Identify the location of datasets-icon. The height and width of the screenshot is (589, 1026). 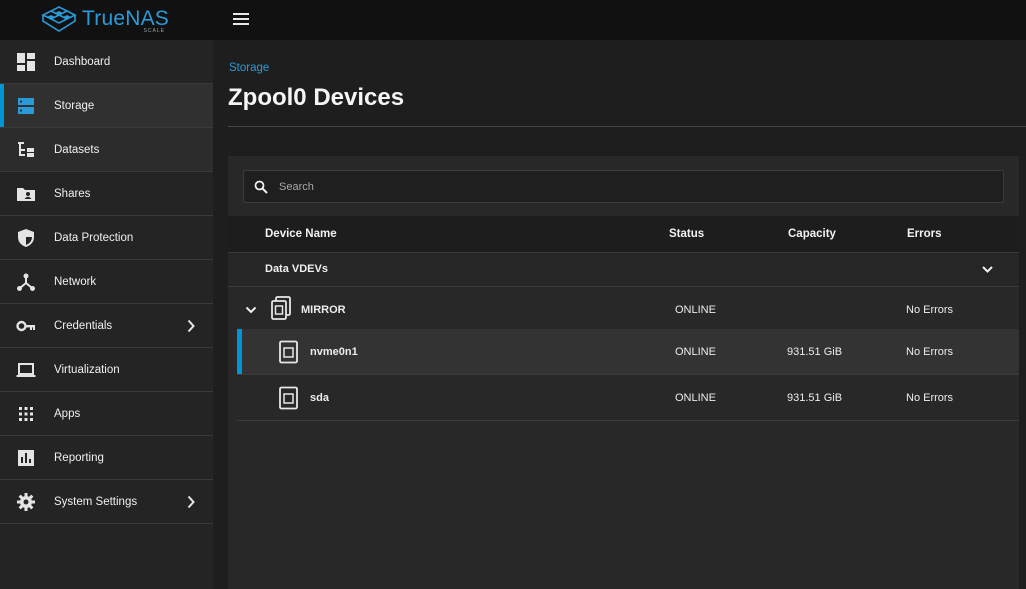
(26, 149).